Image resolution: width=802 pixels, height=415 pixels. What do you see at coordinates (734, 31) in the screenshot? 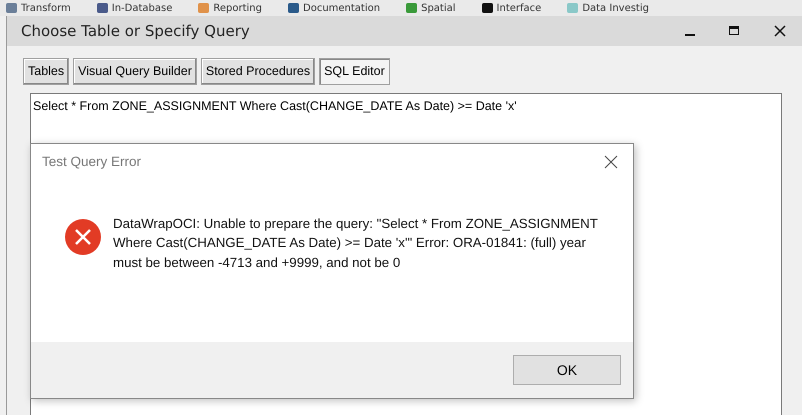
I see `maximize-icon` at bounding box center [734, 31].